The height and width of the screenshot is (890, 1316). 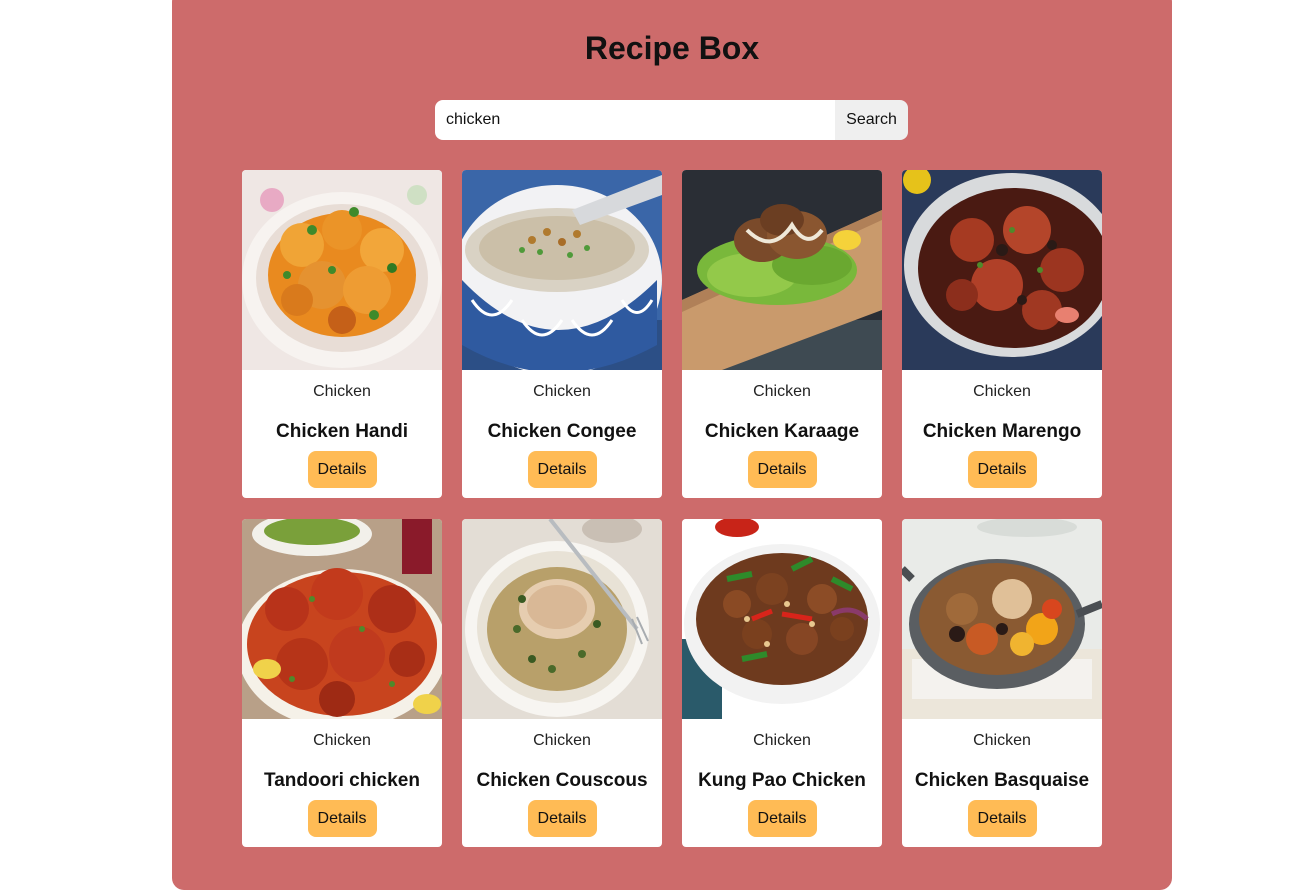 I want to click on recipe-name: Chicken Karaage, so click(x=782, y=431).